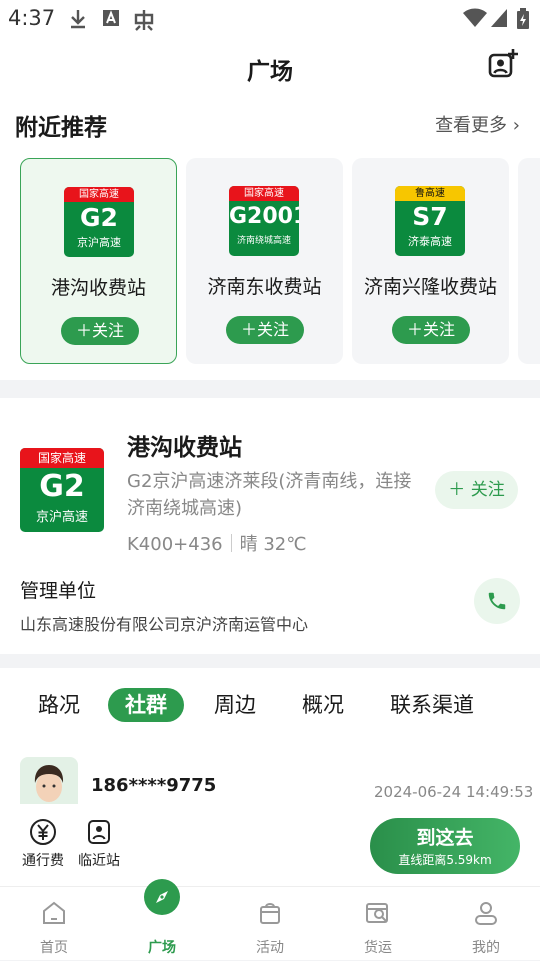 Image resolution: width=540 pixels, height=961 pixels. I want to click on signal-icon, so click(499, 18).